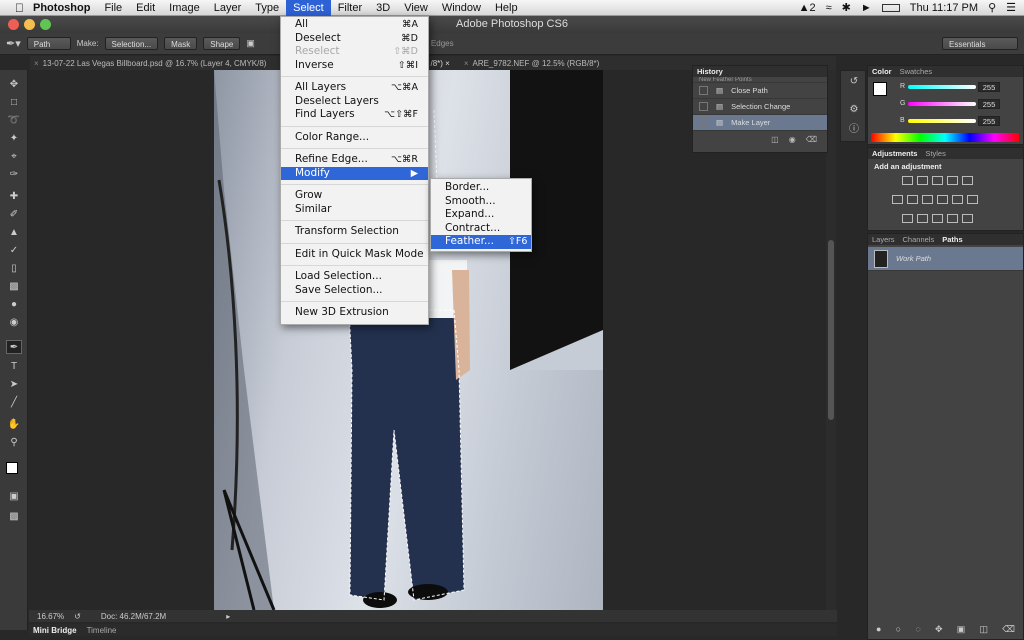  Describe the element at coordinates (439, 63) in the screenshot. I see `doc-tab-active: /8*) ×` at that location.